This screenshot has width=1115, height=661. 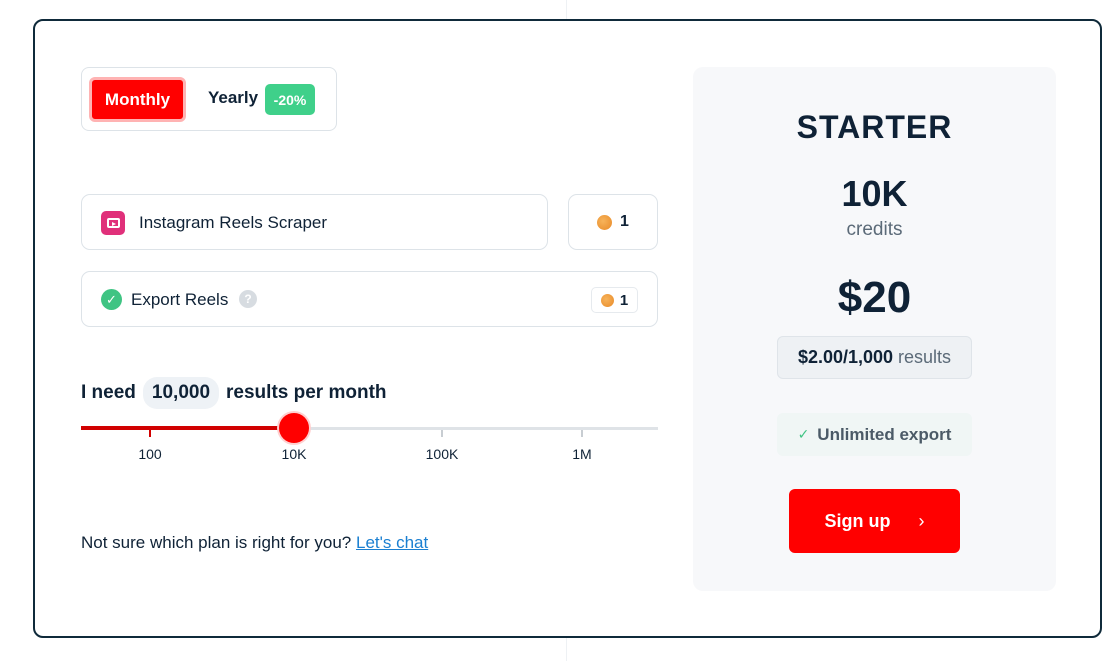 I want to click on sign-up-button: Sign up ›, so click(x=874, y=521).